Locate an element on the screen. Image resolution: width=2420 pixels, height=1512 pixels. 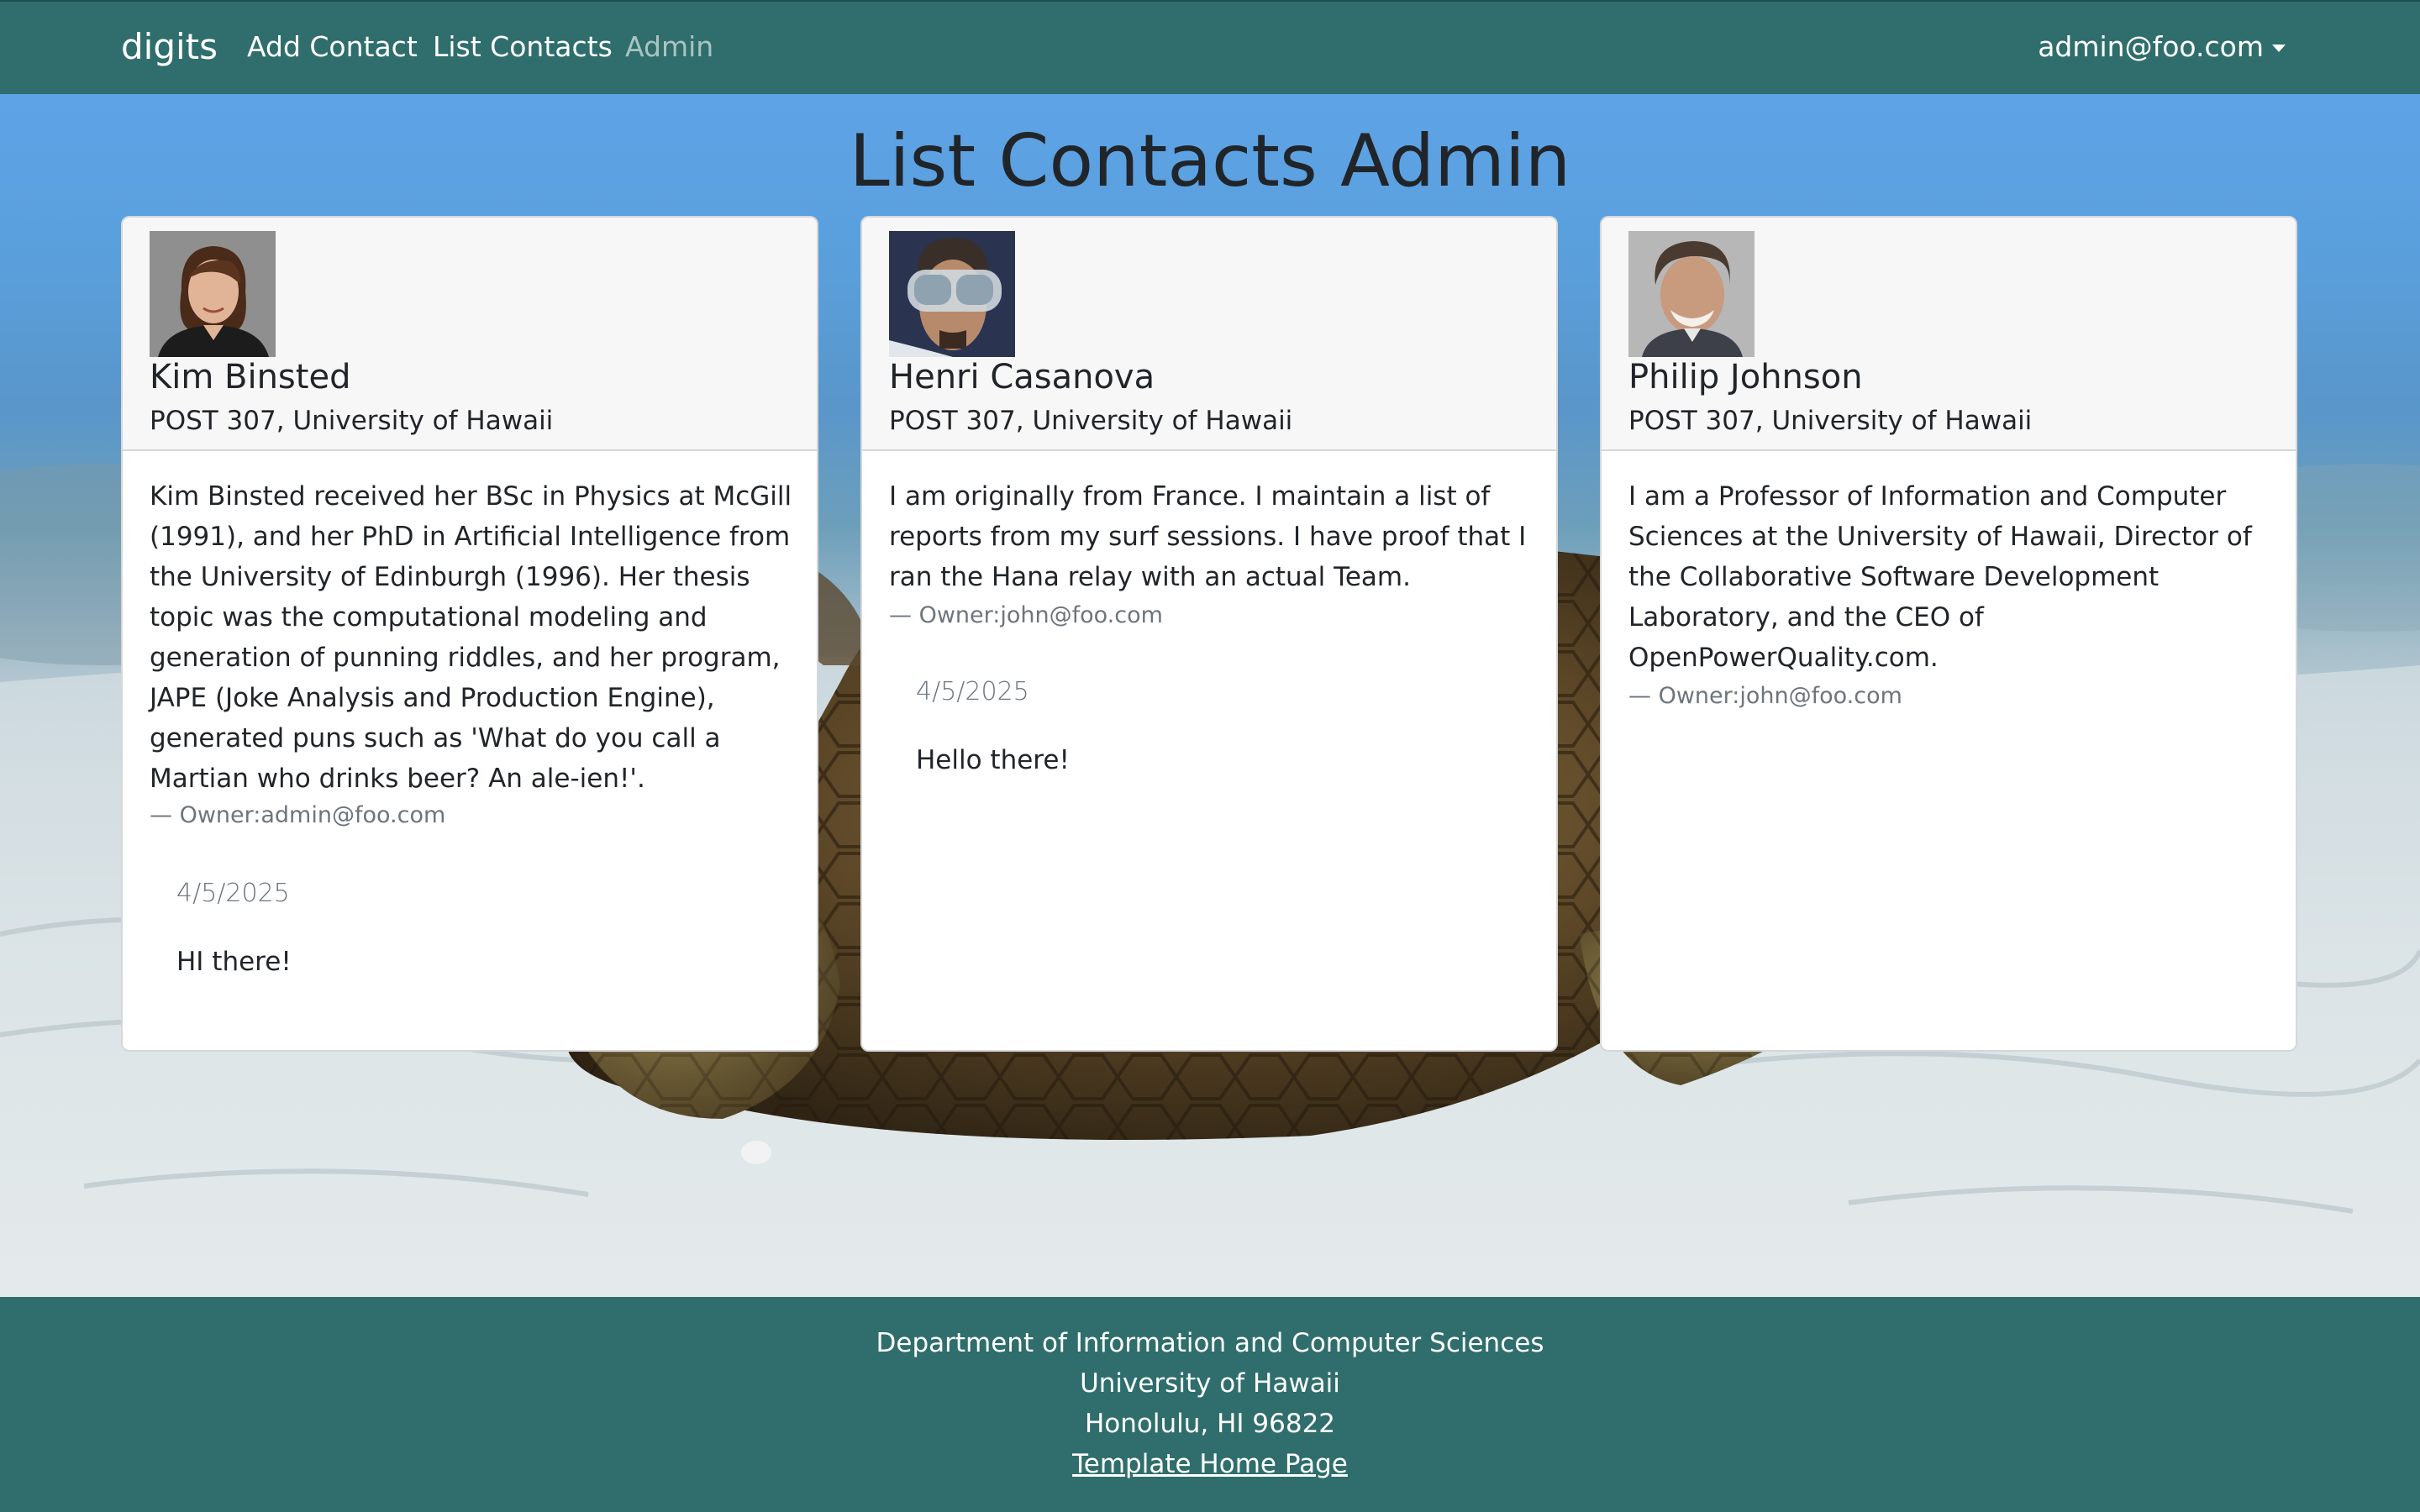
footer-university: University of Hawaii is located at coordinates (1210, 1383).